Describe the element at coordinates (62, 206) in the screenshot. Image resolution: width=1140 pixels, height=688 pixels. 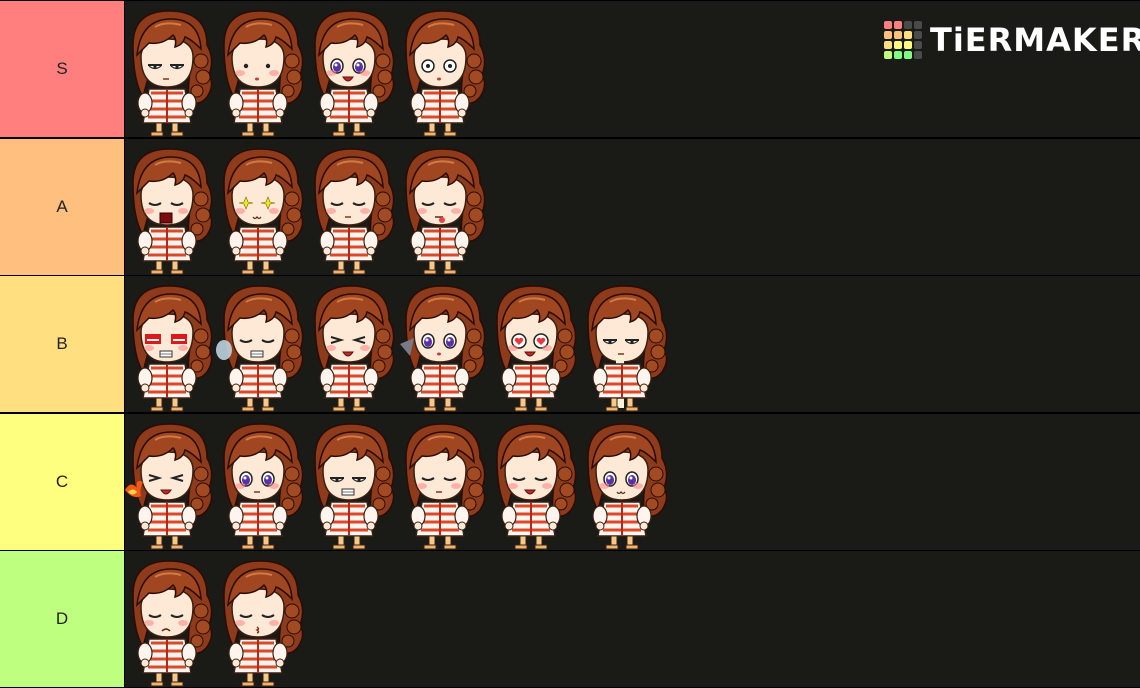
I see `tier-label-a: A` at that location.